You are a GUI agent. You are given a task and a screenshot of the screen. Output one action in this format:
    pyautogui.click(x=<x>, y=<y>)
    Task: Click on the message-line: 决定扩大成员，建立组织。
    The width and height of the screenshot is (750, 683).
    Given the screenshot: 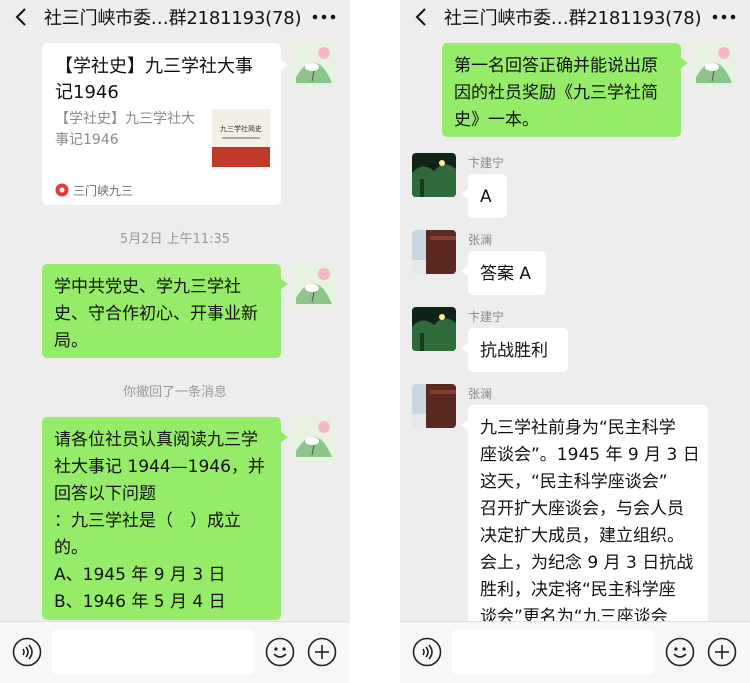 What is the action you would take?
    pyautogui.click(x=582, y=536)
    